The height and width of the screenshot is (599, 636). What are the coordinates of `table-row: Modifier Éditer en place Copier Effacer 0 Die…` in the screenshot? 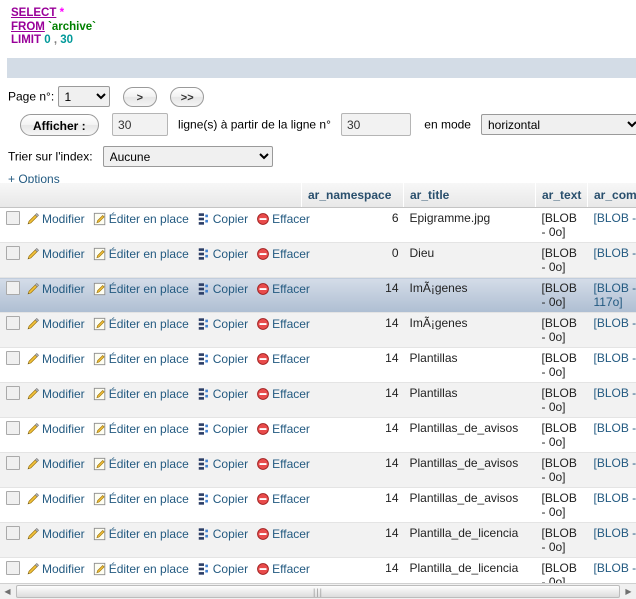 It's located at (318, 260).